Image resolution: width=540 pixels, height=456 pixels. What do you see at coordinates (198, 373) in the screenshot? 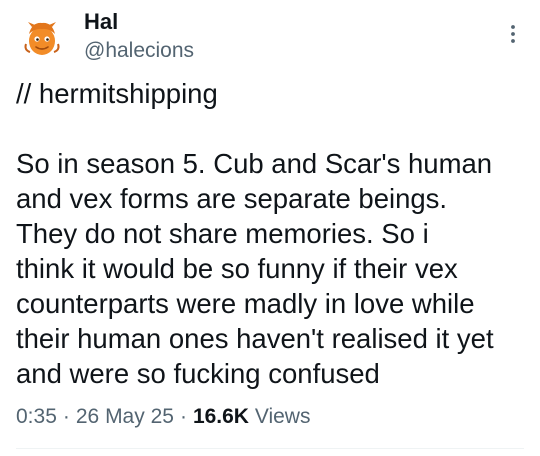
I see `tweet-body-line: and were so fucking confused` at bounding box center [198, 373].